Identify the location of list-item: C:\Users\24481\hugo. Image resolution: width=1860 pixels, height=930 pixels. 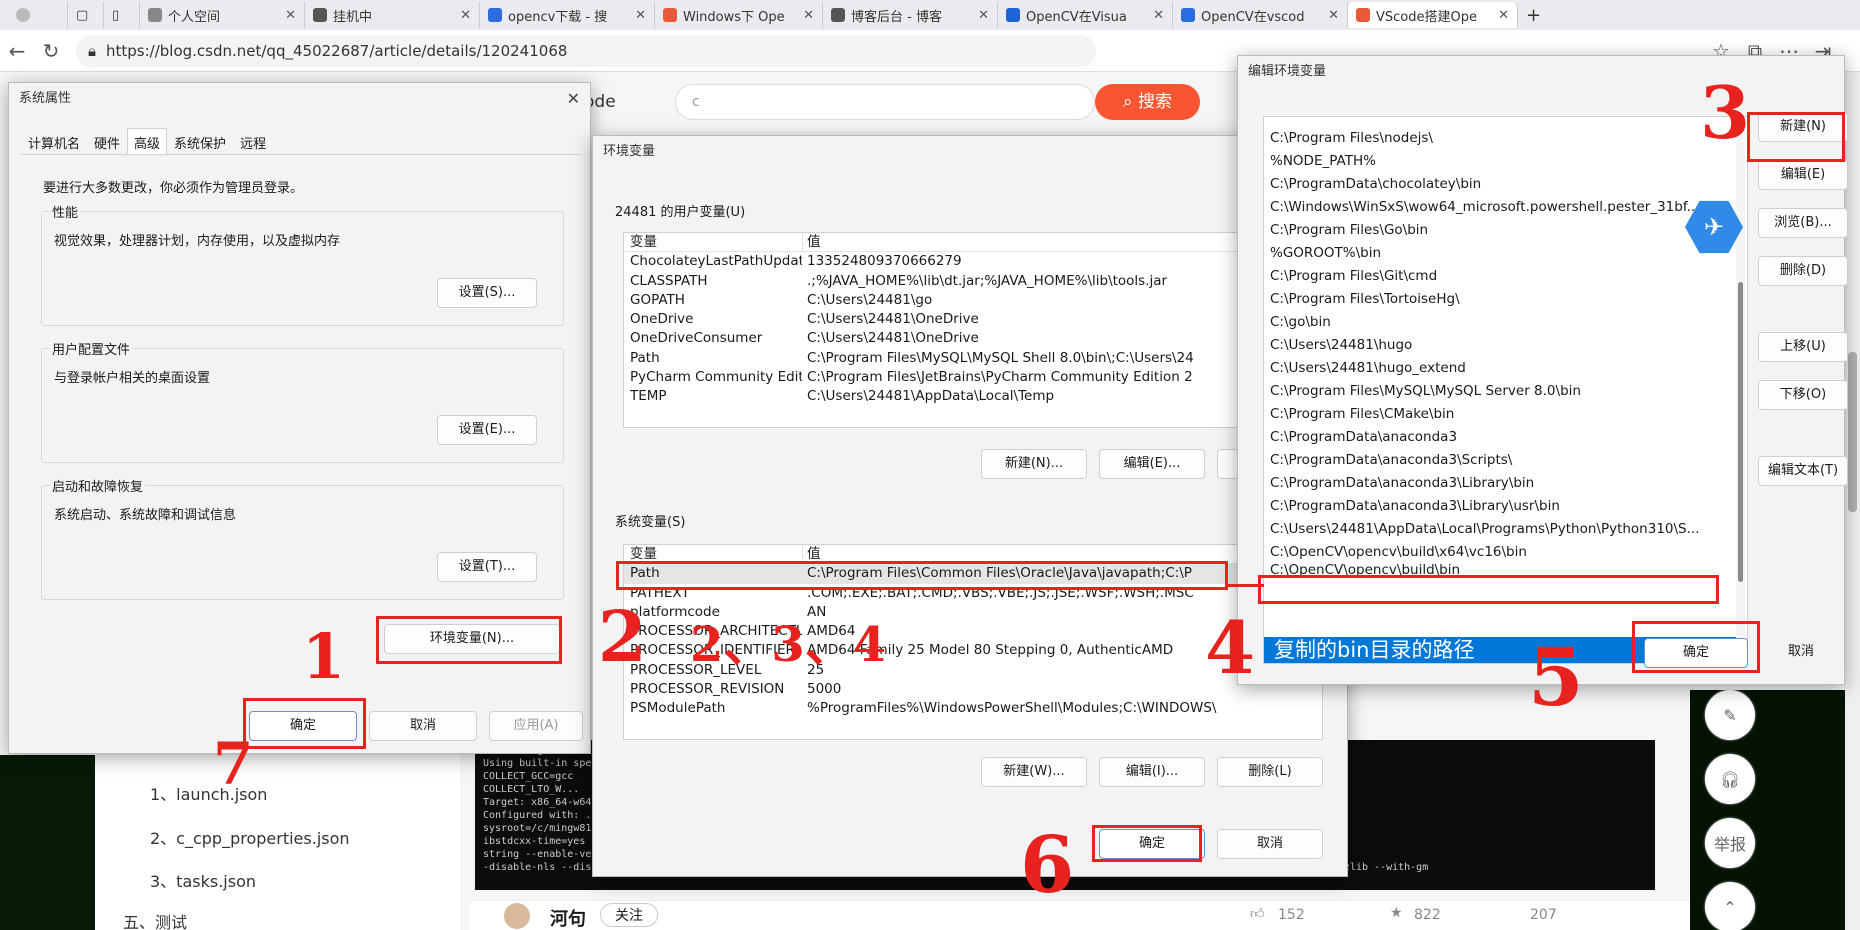
(1505, 345).